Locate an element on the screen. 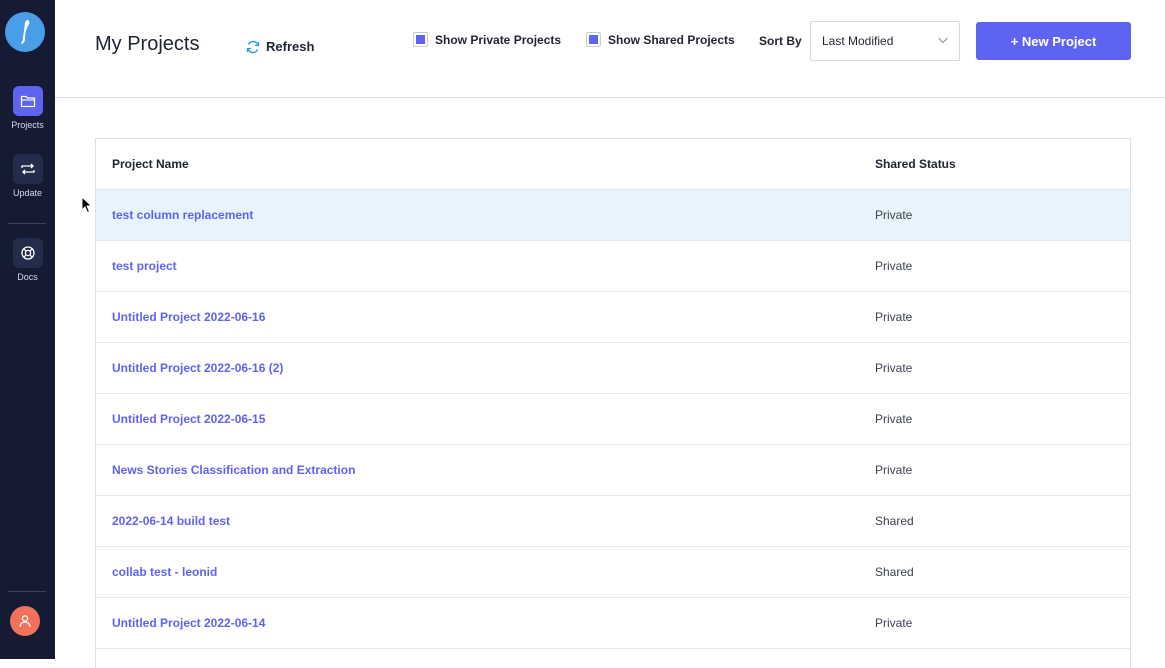  project-name-link: test column replacement is located at coordinates (182, 215).